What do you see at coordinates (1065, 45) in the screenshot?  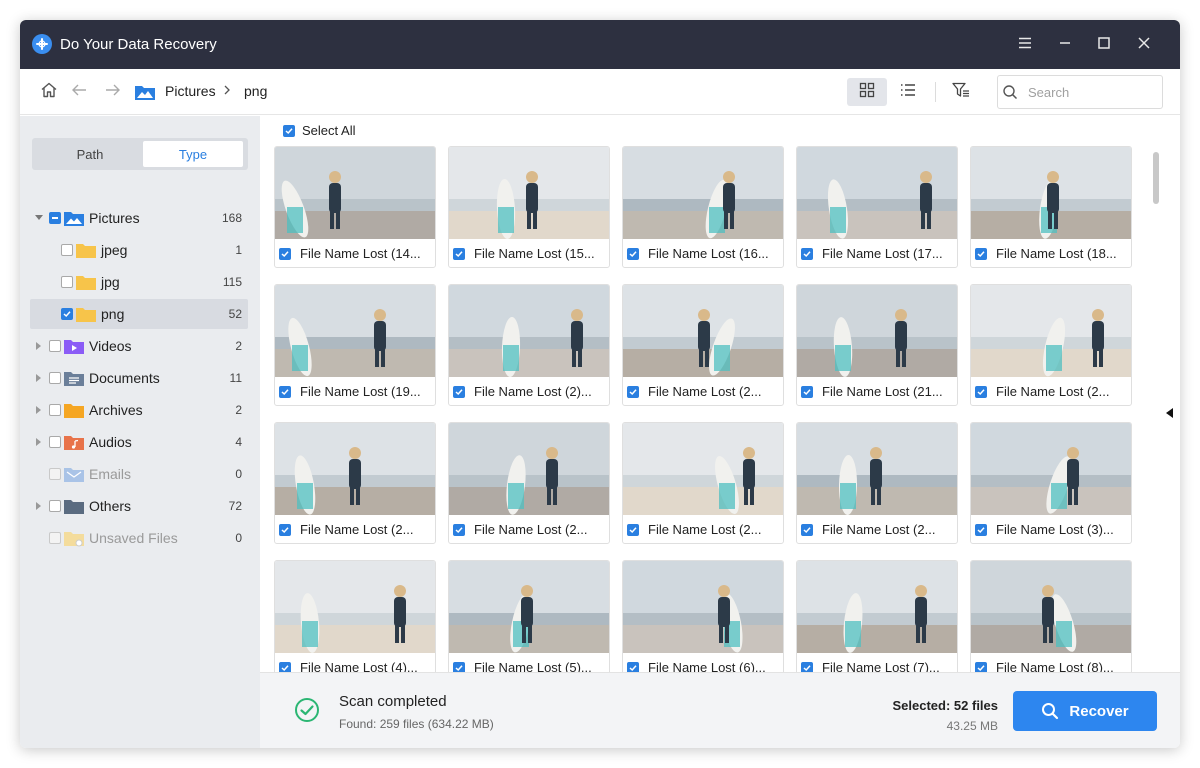 I see `minimize-button` at bounding box center [1065, 45].